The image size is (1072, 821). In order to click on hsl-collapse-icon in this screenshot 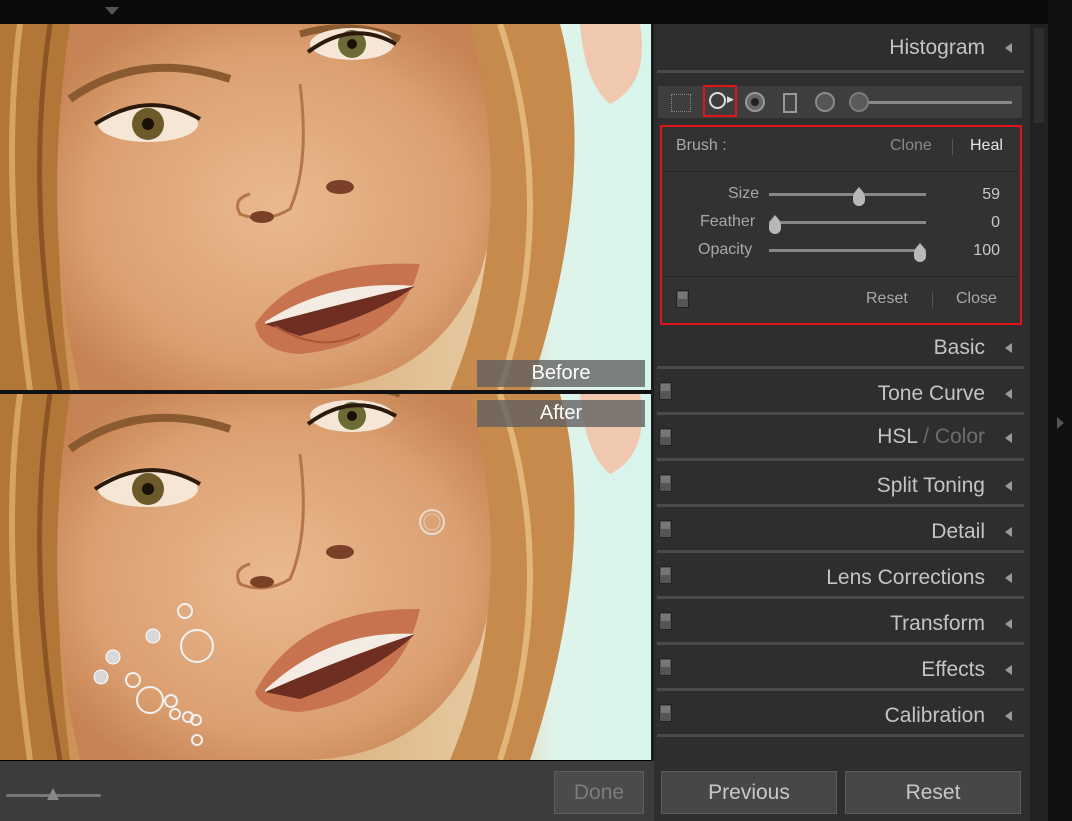, I will do `click(1008, 438)`.